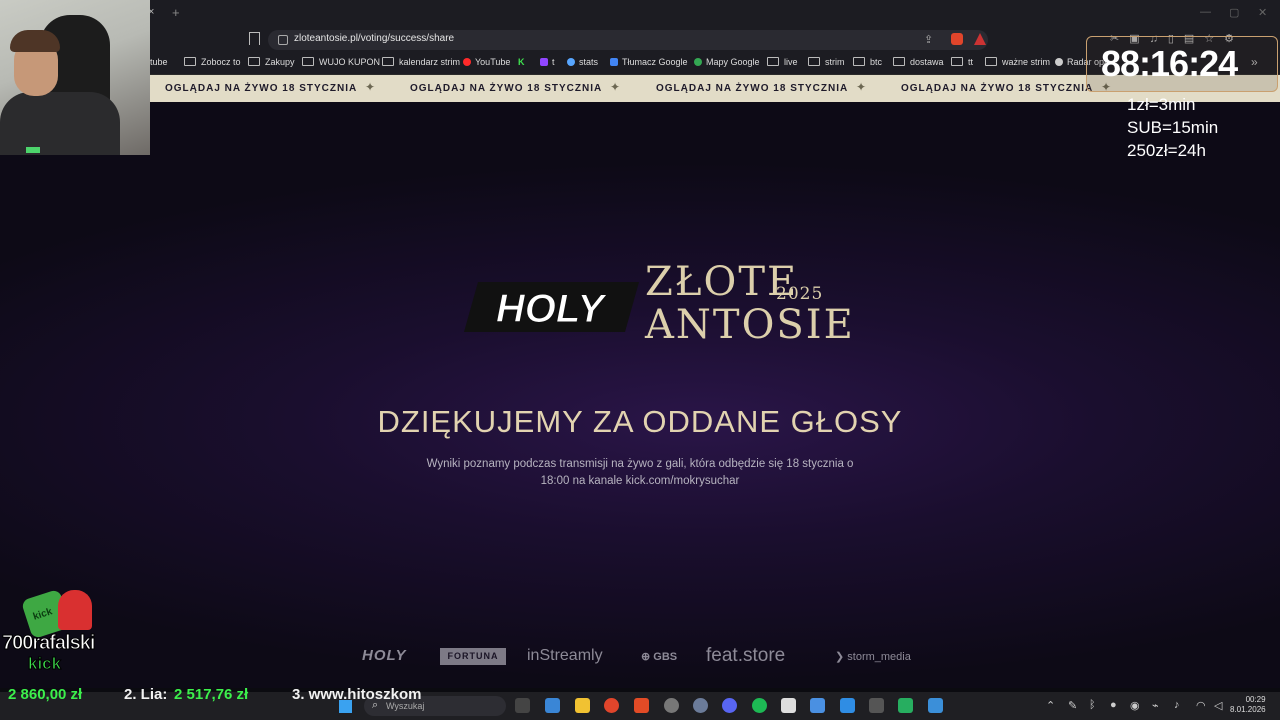 Image resolution: width=1280 pixels, height=720 pixels. I want to click on bookmark-folder: WUJO KUPON, so click(341, 62).